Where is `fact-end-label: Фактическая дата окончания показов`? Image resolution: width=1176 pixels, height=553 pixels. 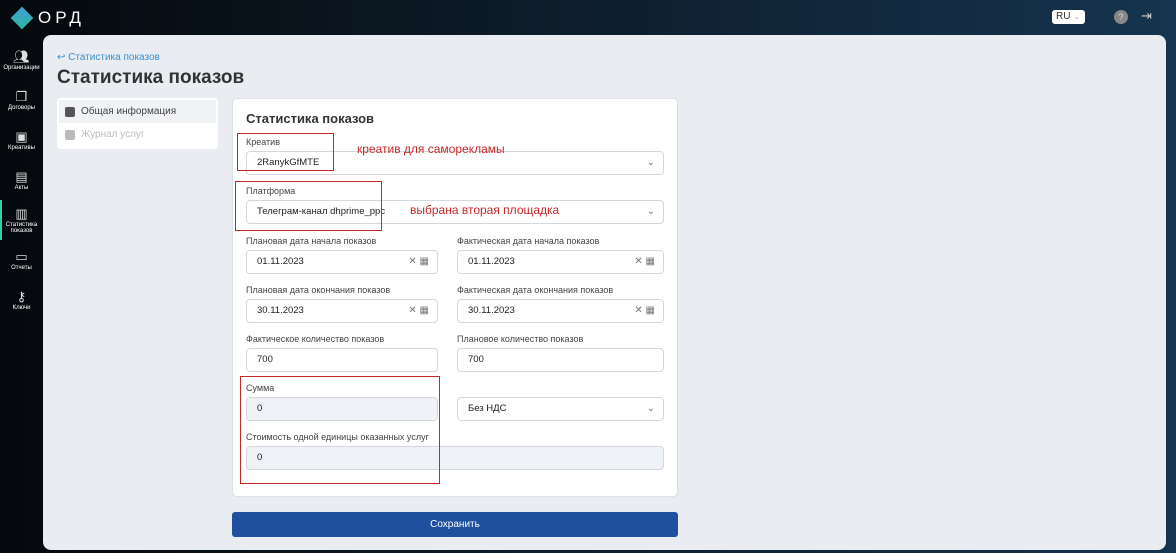
fact-end-label: Фактическая дата окончания показов is located at coordinates (535, 290).